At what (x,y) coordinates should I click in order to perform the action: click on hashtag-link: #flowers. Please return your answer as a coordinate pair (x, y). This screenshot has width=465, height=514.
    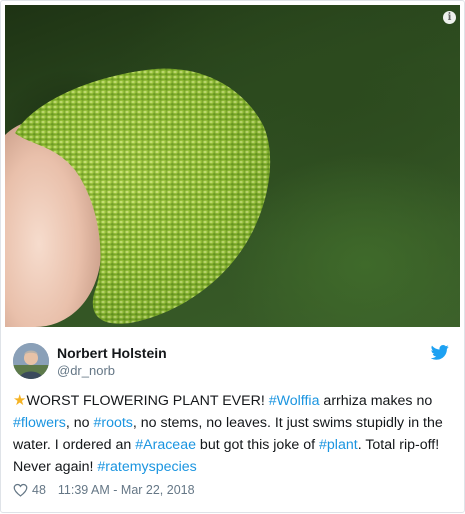
    Looking at the image, I should click on (39, 423).